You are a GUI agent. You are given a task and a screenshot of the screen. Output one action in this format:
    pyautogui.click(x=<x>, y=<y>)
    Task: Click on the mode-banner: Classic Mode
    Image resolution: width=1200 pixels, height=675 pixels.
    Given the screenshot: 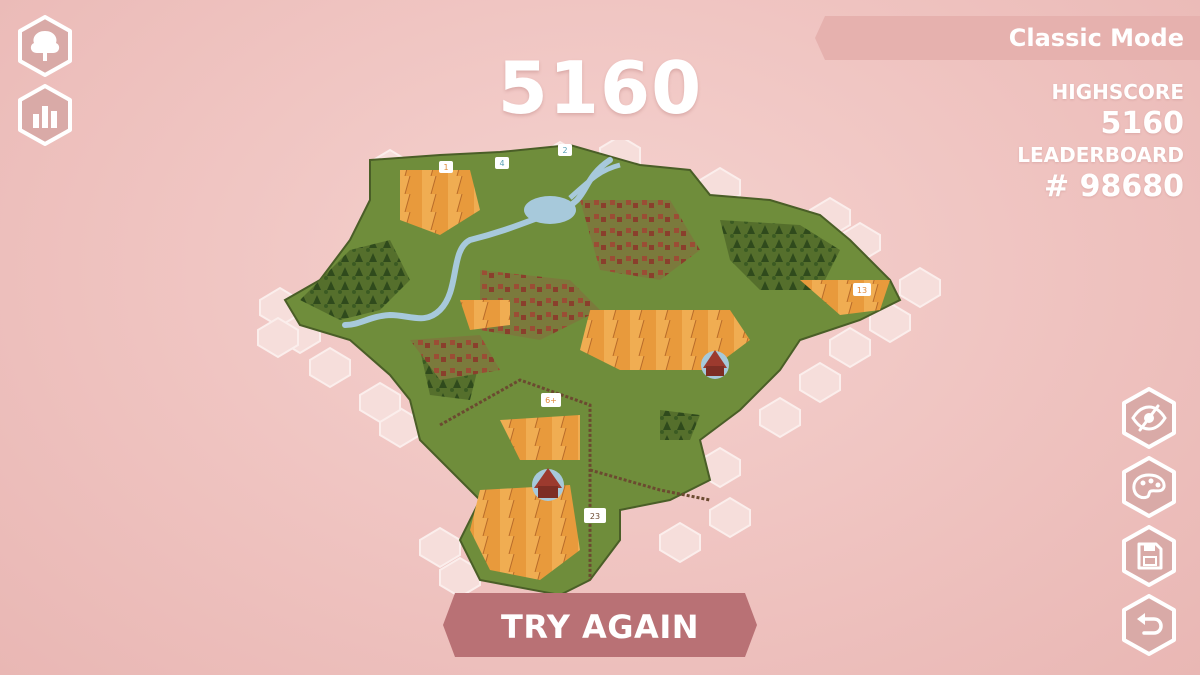 What is the action you would take?
    pyautogui.click(x=1007, y=38)
    